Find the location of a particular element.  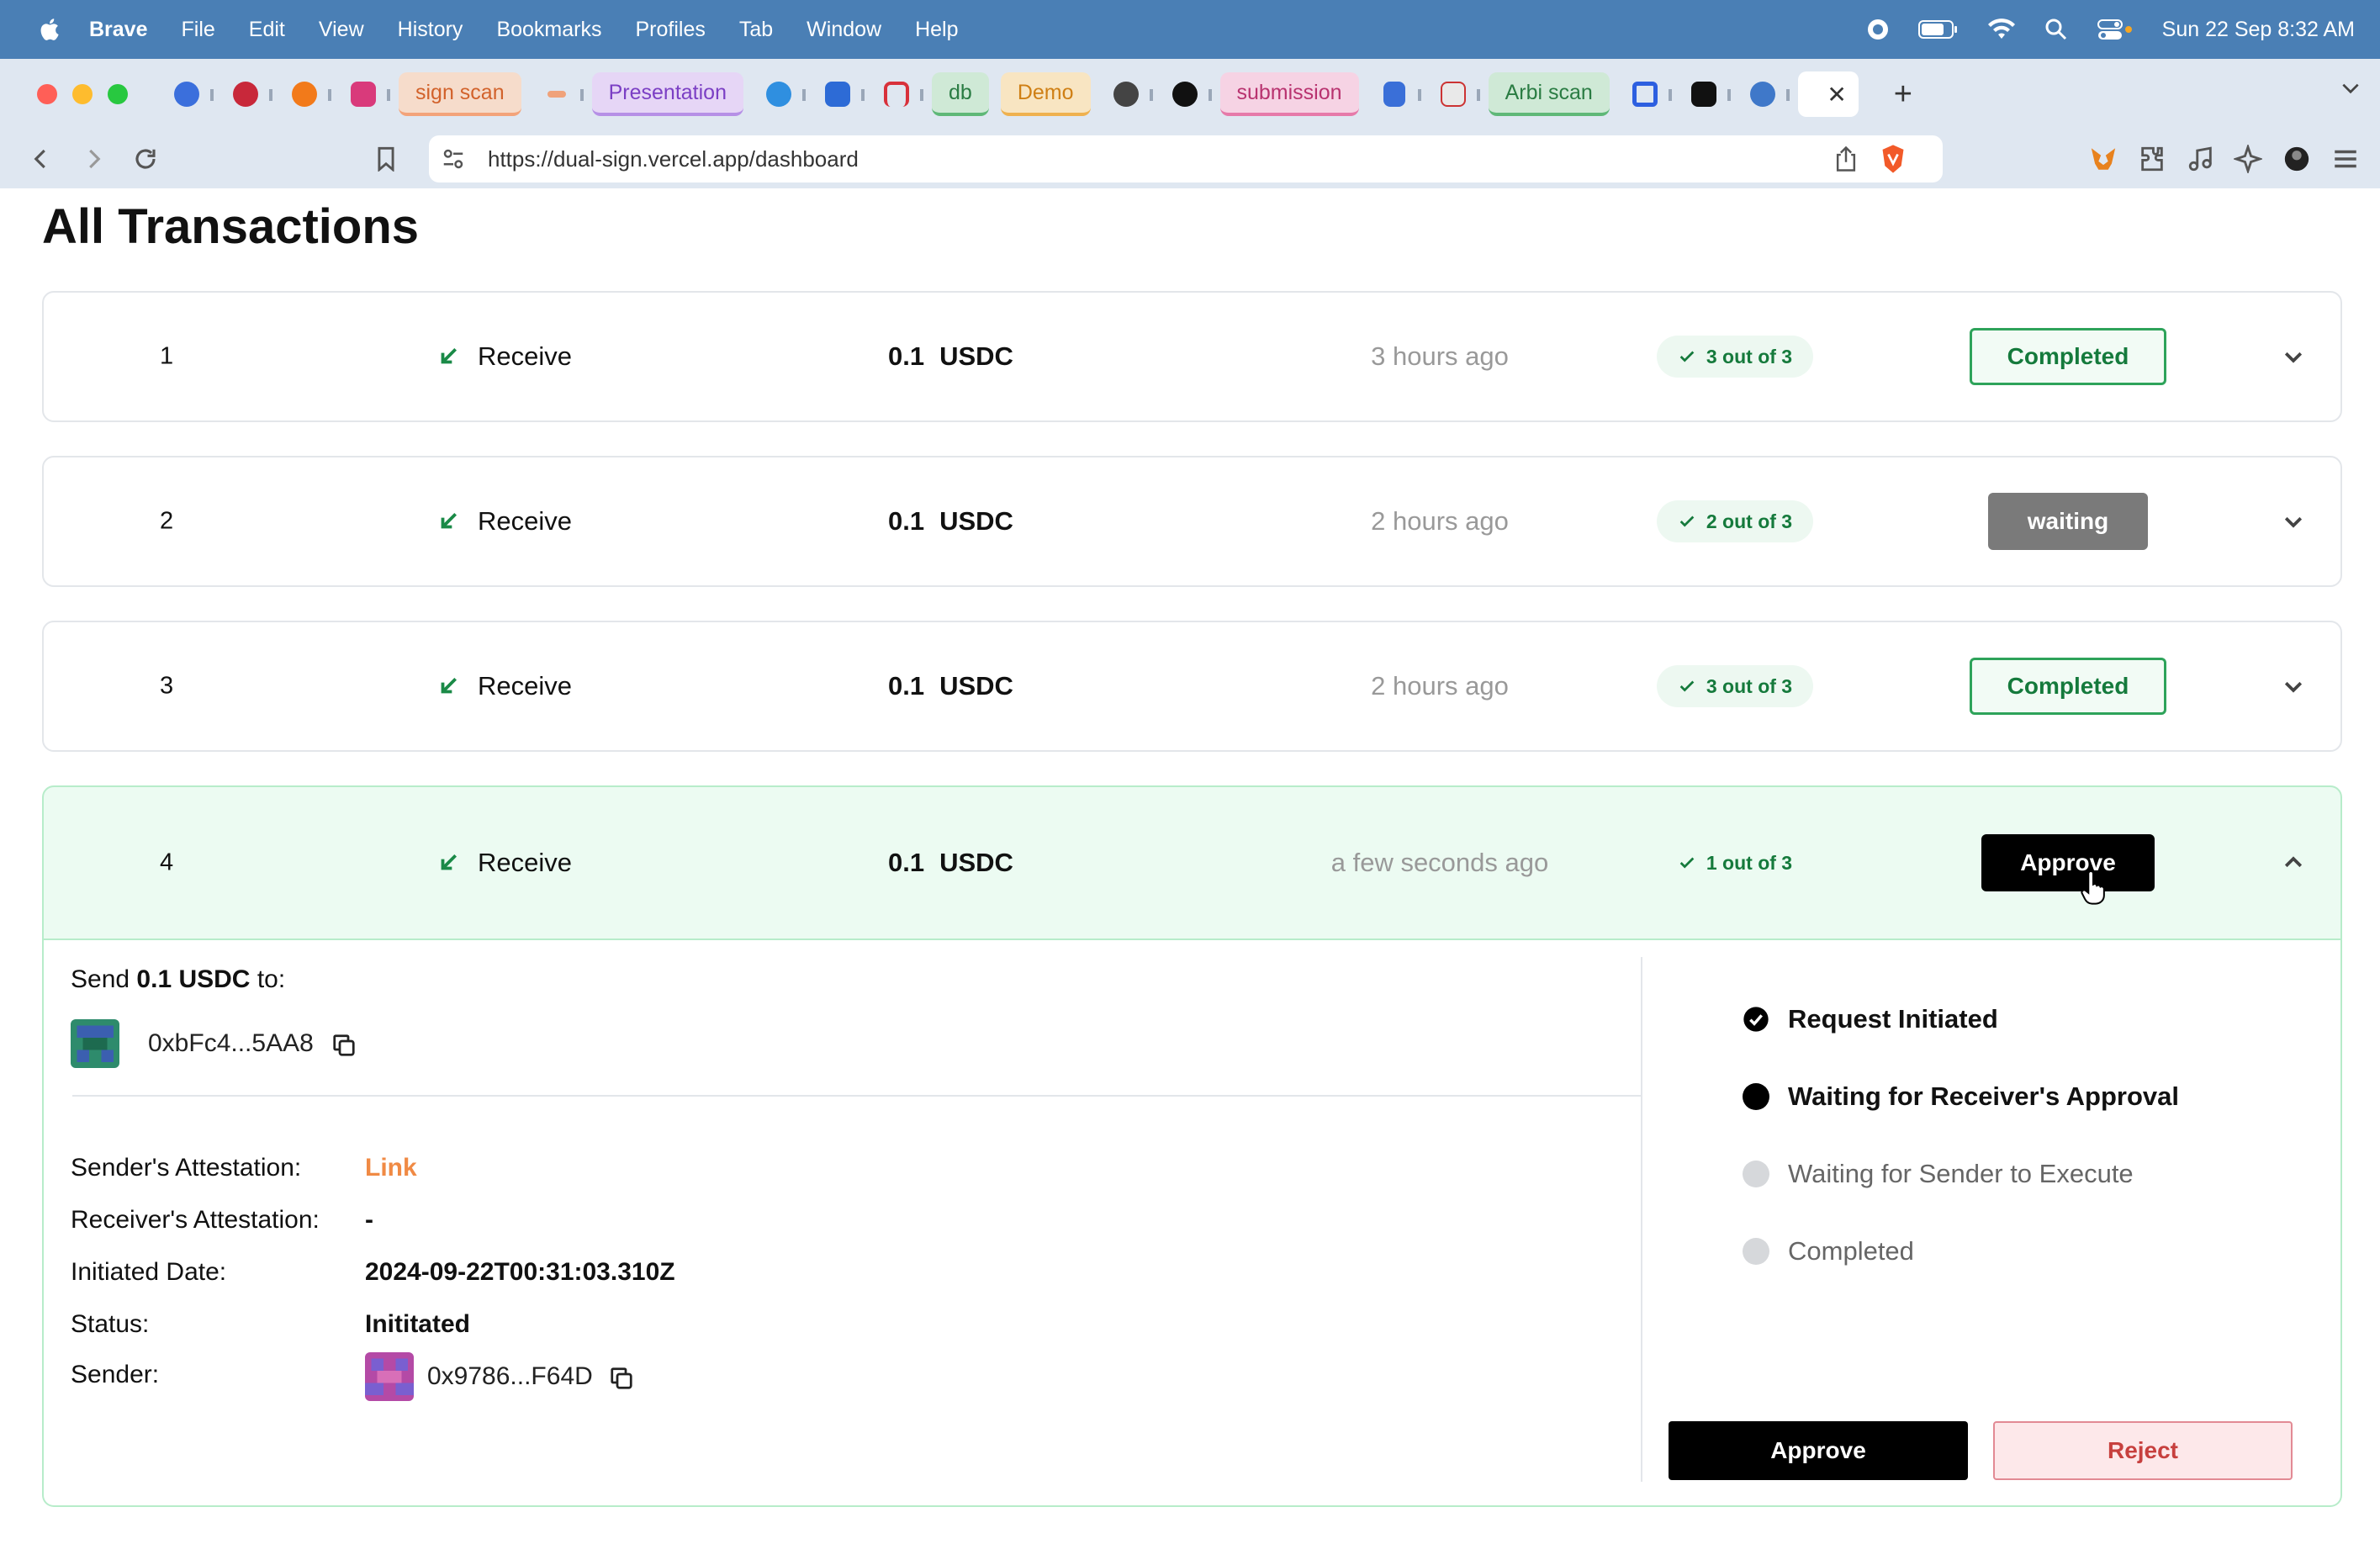

status-badge: waiting is located at coordinates (2068, 521).